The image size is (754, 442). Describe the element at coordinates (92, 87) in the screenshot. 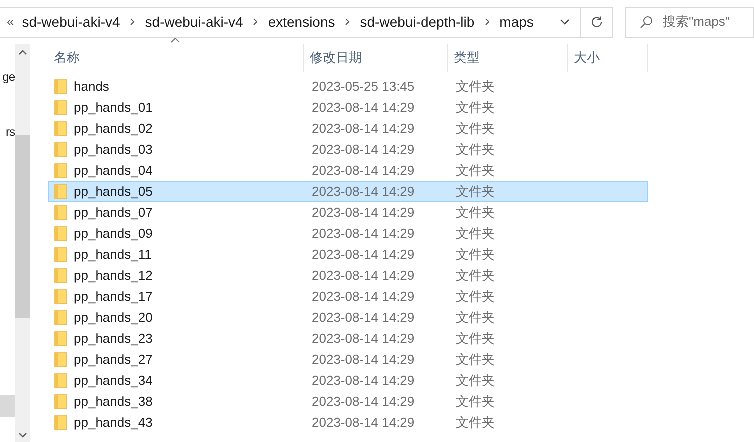

I see `file-name: hands` at that location.